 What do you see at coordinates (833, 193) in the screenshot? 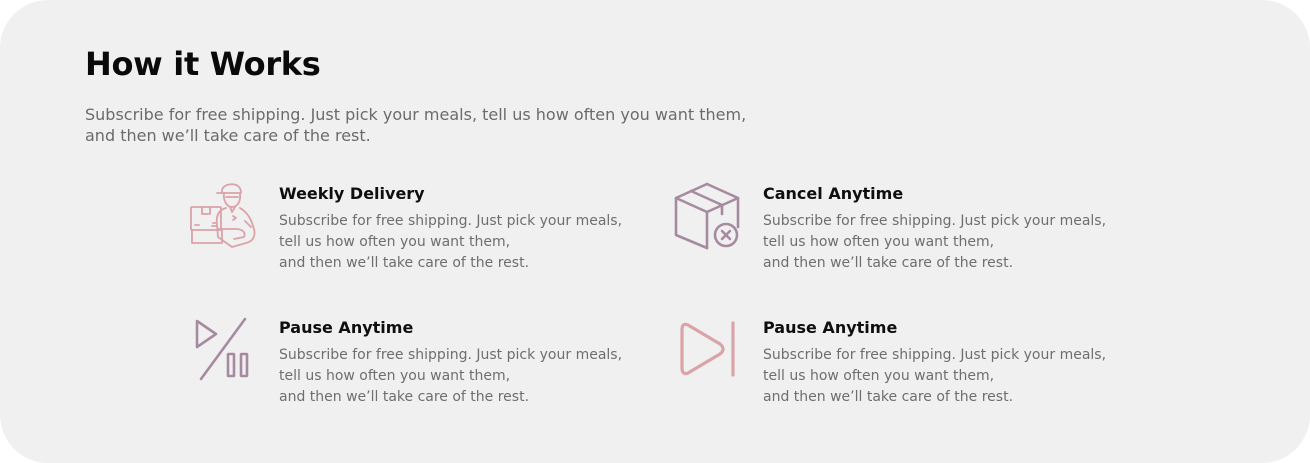
I see `feature-title: Cancel Anytime` at bounding box center [833, 193].